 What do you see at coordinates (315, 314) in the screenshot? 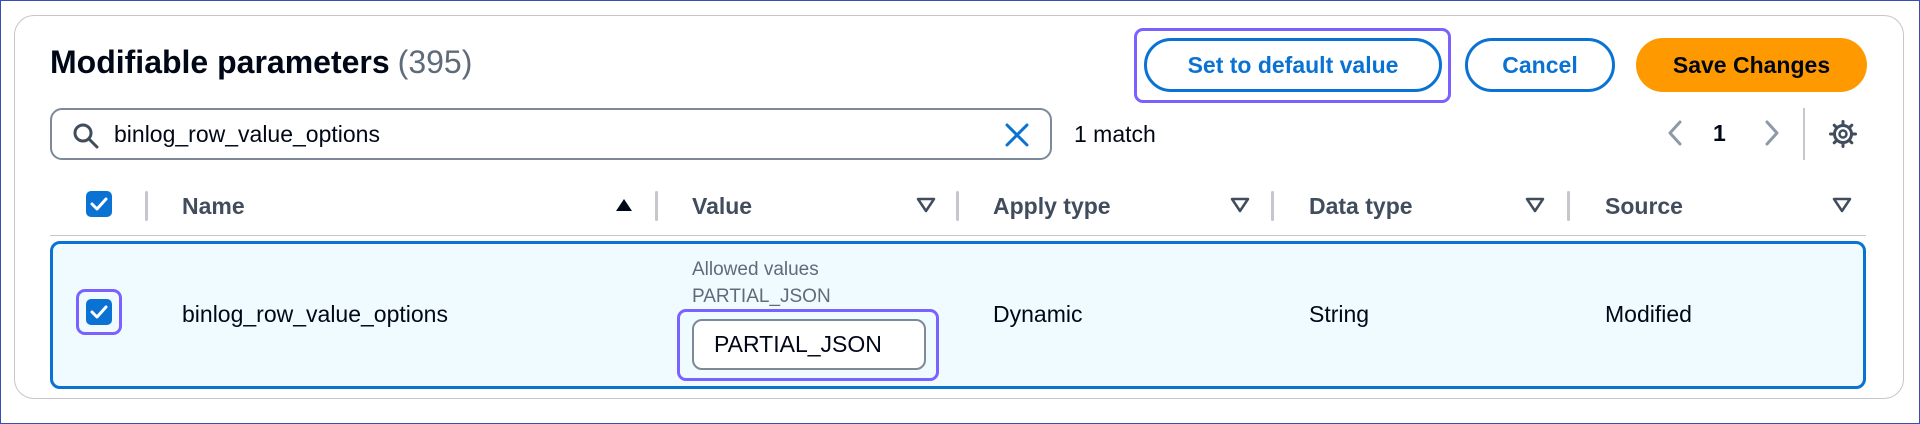
I see `parameter-name: binlog_row_value_options` at bounding box center [315, 314].